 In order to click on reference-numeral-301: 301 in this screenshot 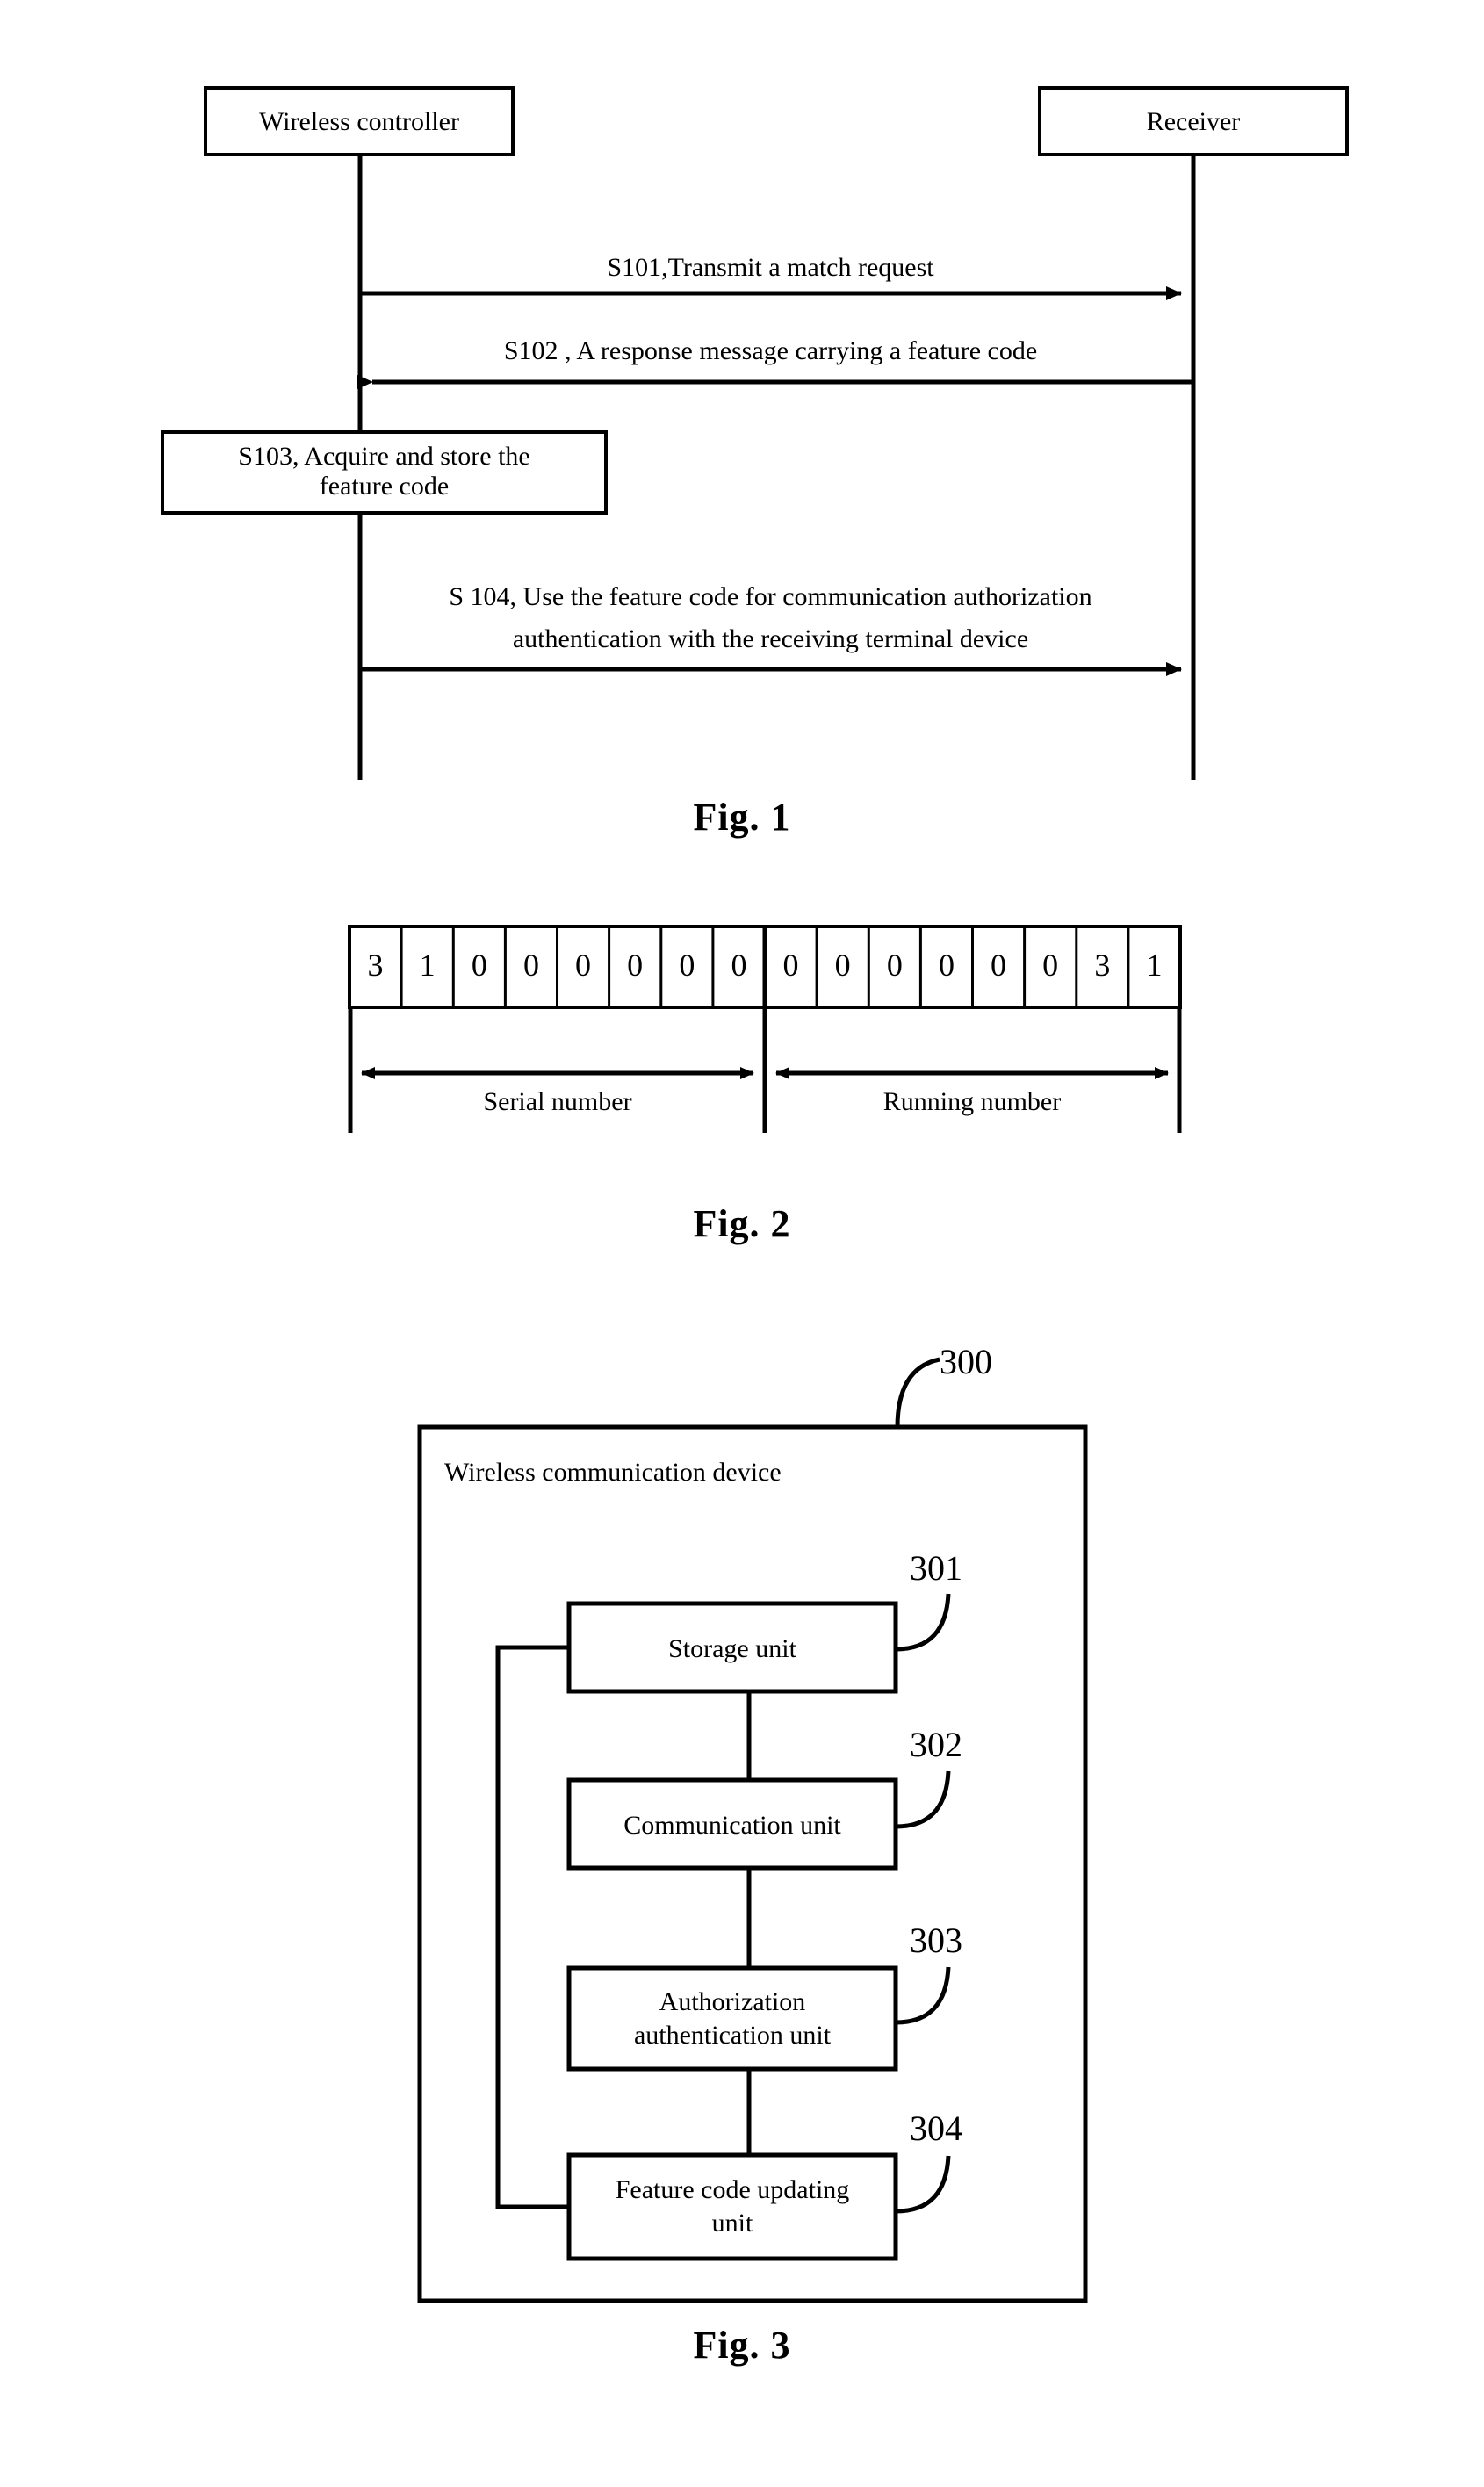, I will do `click(936, 1568)`.